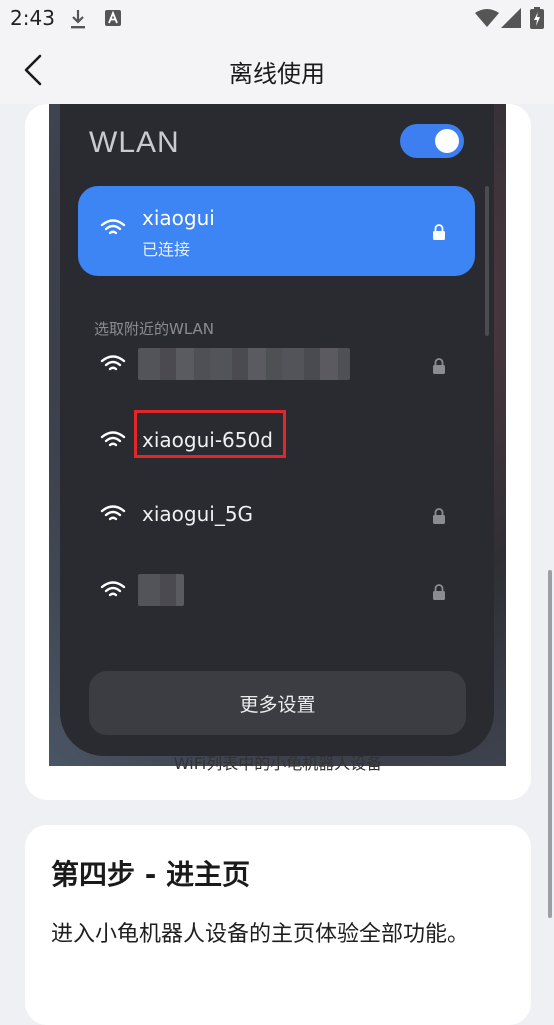 The height and width of the screenshot is (1025, 554). I want to click on wlan-title: WLAN, so click(134, 142).